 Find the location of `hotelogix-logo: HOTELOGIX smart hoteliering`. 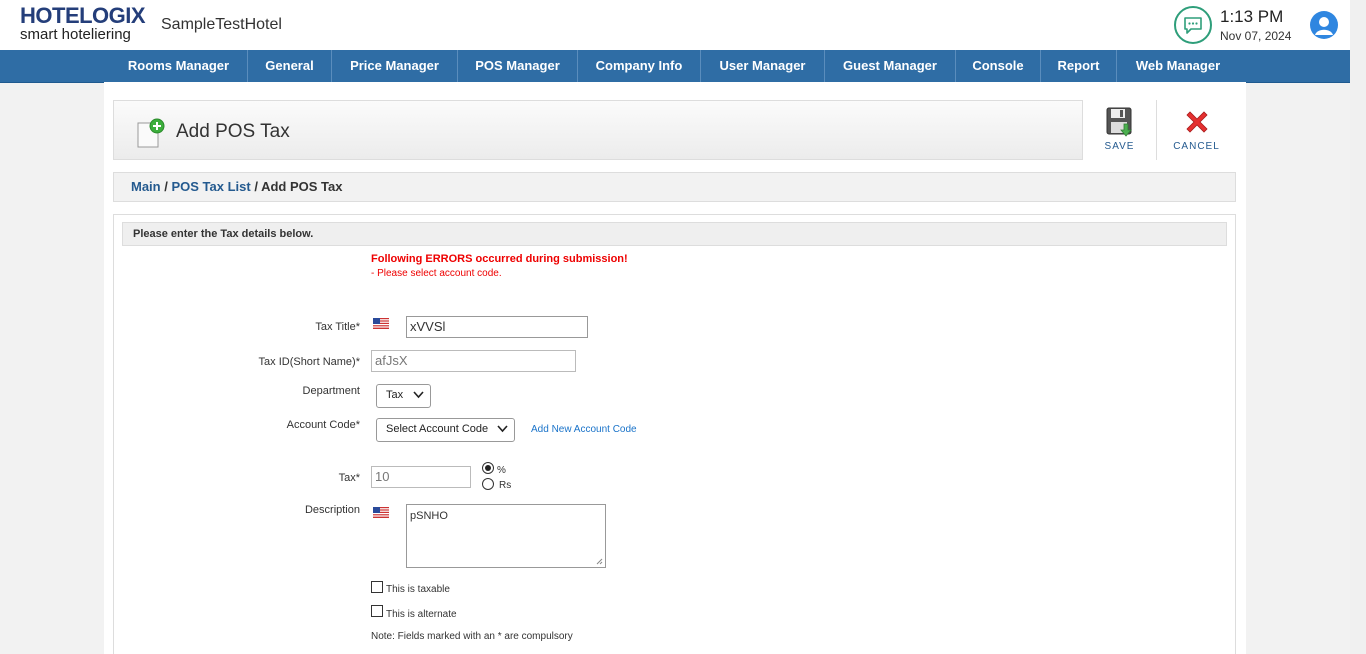

hotelogix-logo: HOTELOGIX smart hoteliering is located at coordinates (83, 23).